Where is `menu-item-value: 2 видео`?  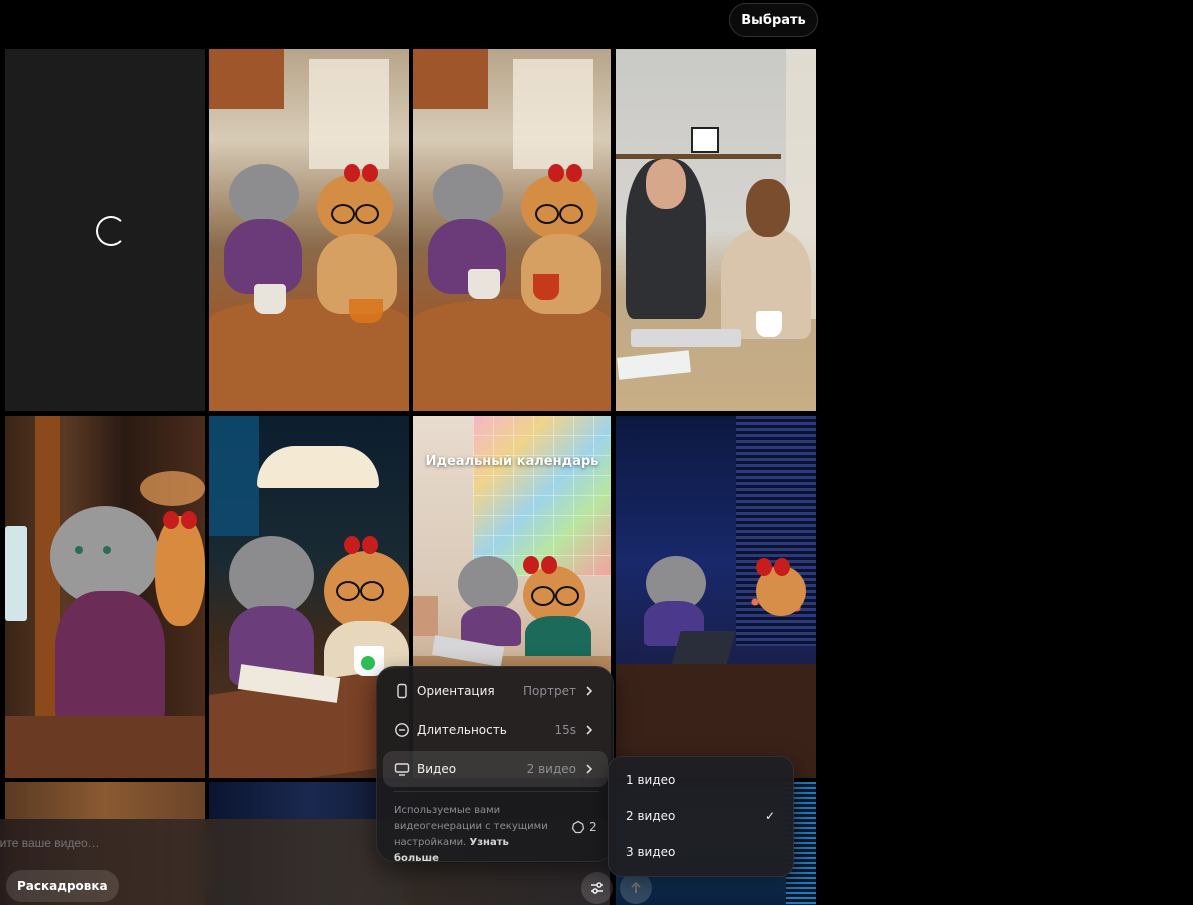
menu-item-value: 2 видео is located at coordinates (551, 769).